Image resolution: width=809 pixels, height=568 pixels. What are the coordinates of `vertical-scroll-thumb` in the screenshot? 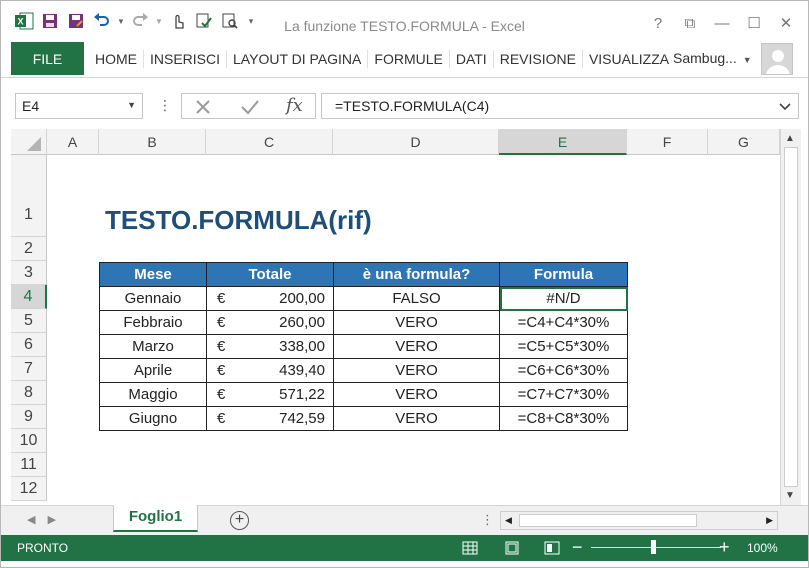 It's located at (791, 317).